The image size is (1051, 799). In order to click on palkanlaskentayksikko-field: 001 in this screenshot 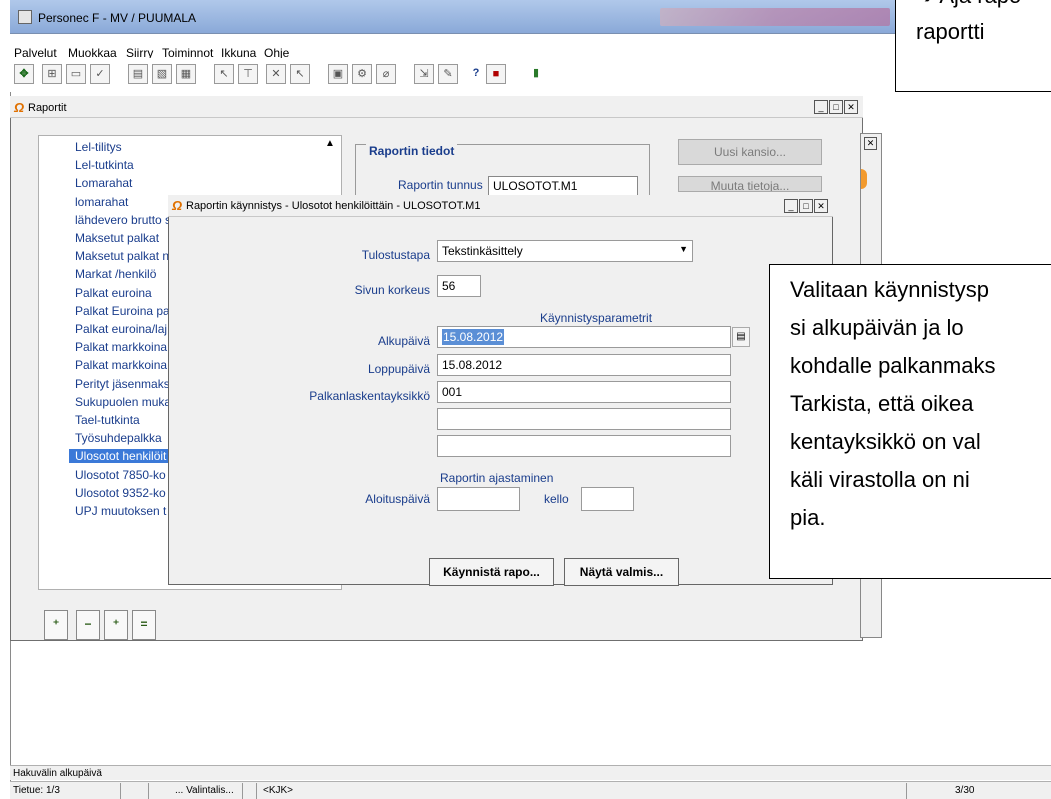, I will do `click(584, 392)`.